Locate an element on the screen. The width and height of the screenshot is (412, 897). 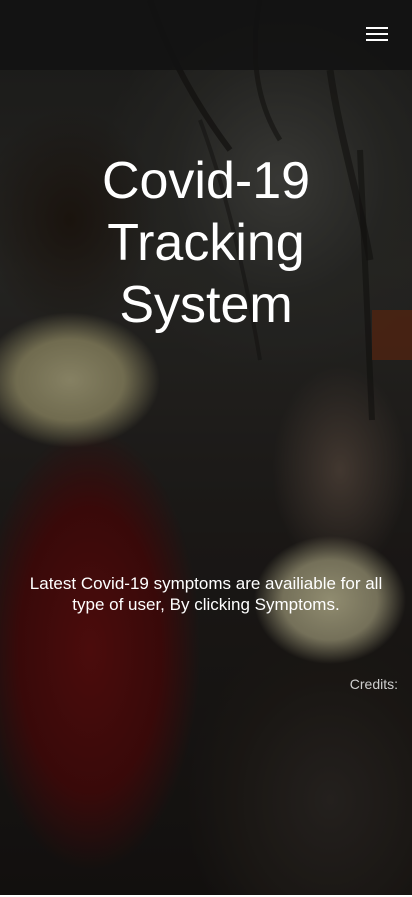
menu-bar-top is located at coordinates (377, 28).